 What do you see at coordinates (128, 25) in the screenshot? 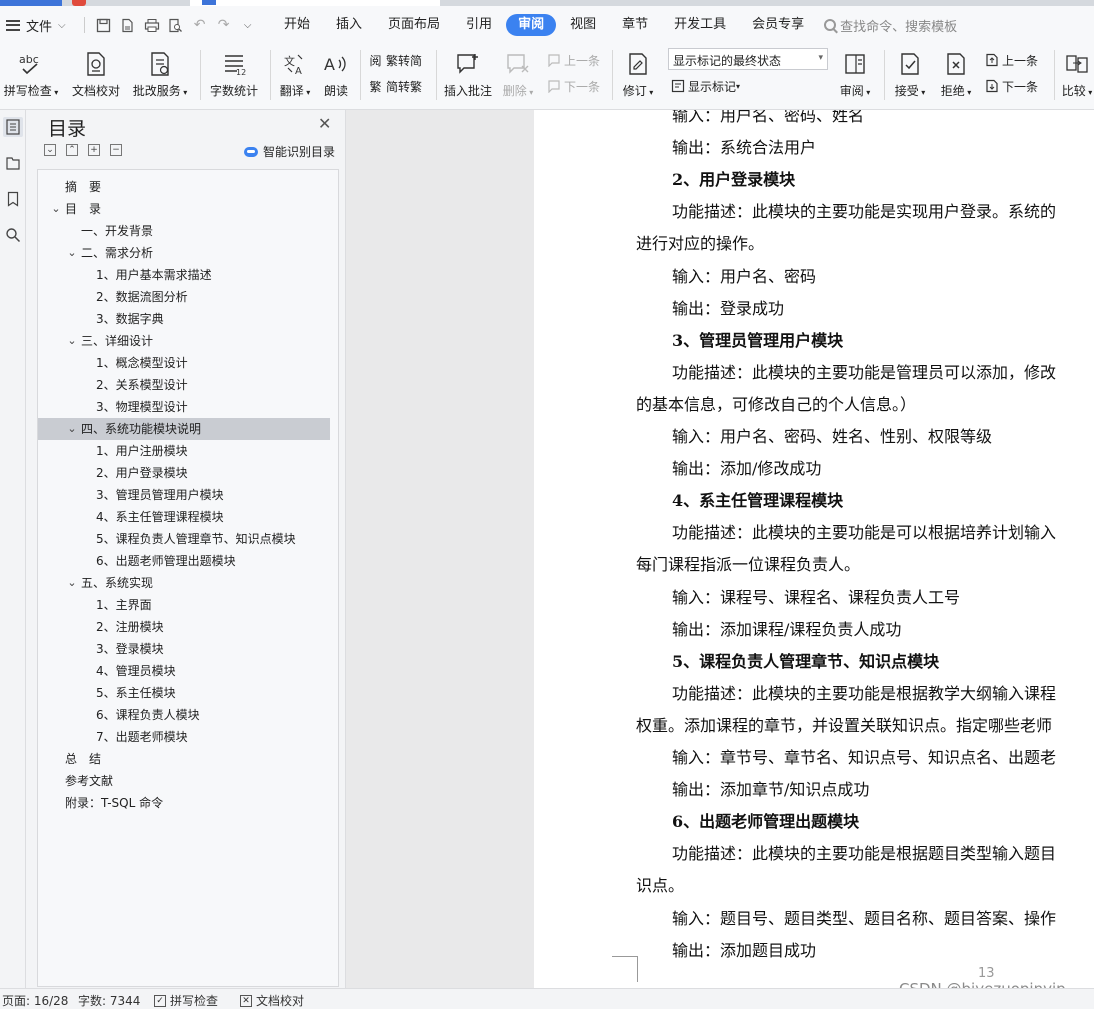
I see `export-pdf-icon` at bounding box center [128, 25].